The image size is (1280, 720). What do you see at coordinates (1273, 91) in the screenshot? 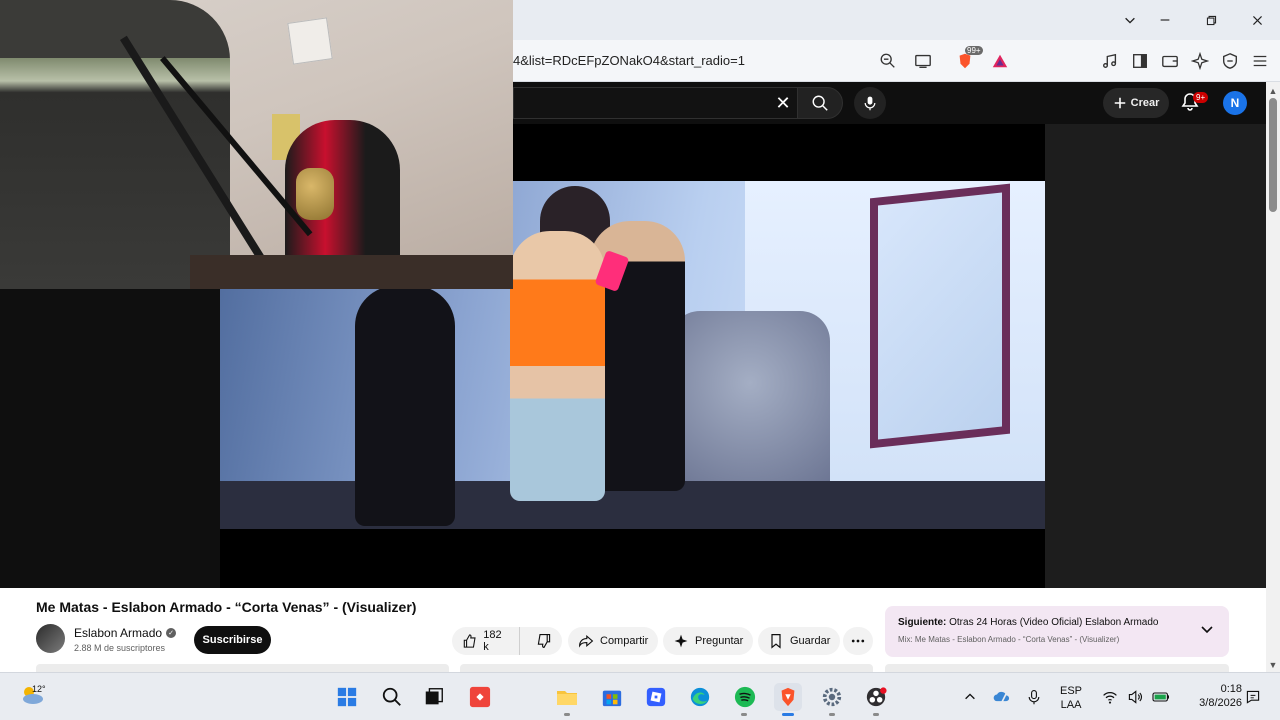
I see `scroll-up-icon: ▲` at bounding box center [1273, 91].